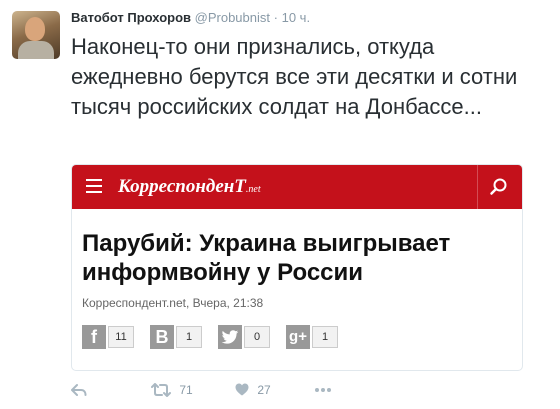 Image resolution: width=560 pixels, height=409 pixels. Describe the element at coordinates (131, 17) in the screenshot. I see `author-name: Ватобот Прохоров` at that location.